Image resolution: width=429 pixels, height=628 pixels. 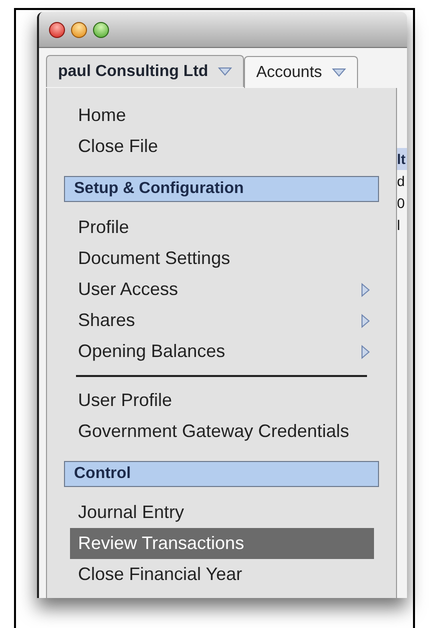 I want to click on close-window-button, so click(x=57, y=30).